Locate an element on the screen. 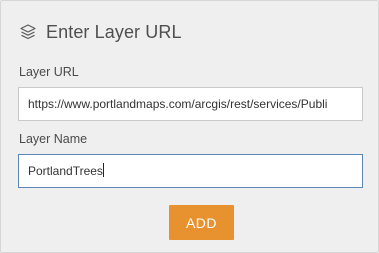 This screenshot has height=253, width=379. add-button: ADD is located at coordinates (201, 222).